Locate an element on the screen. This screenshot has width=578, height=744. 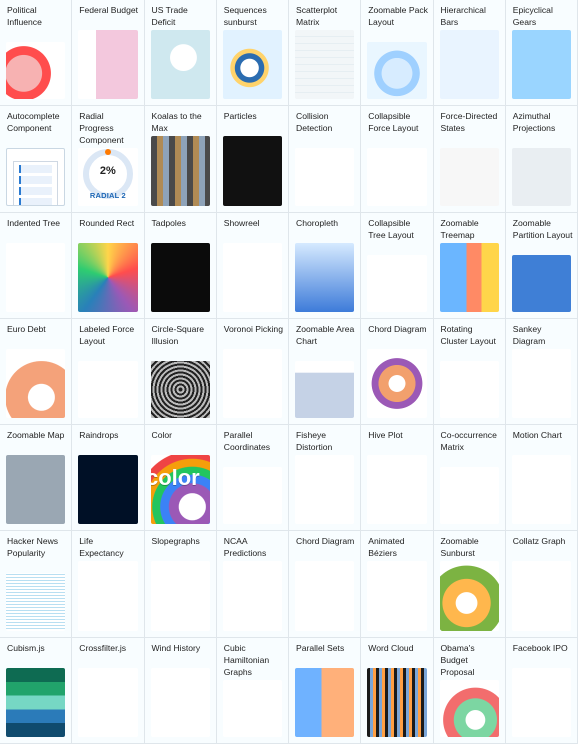
gallery-tile: US Trade Deficit is located at coordinates (180, 53).